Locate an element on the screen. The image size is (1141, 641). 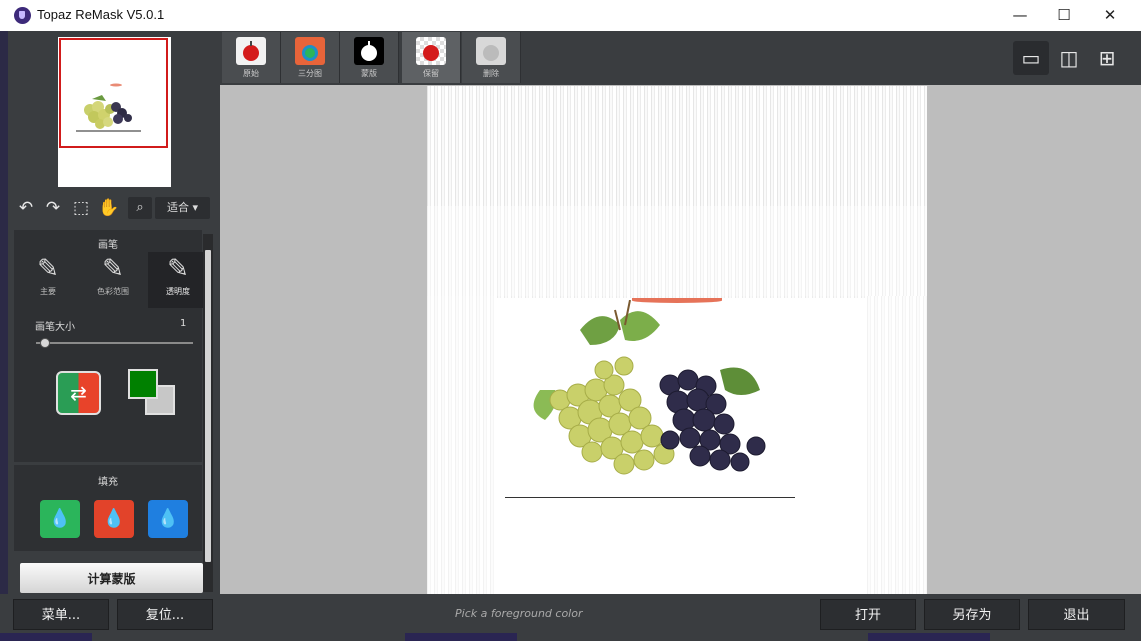
apple-keep-icon is located at coordinates (431, 51).